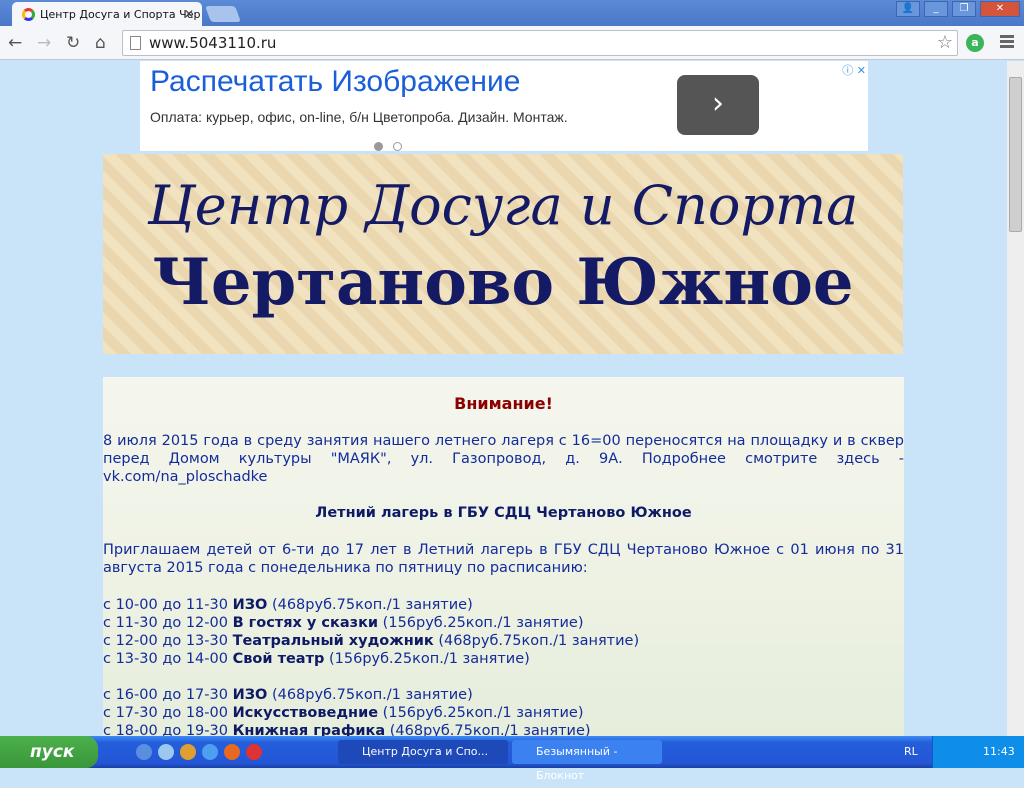  Describe the element at coordinates (189, 14) in the screenshot. I see `close-tab-icon: ✕` at that location.